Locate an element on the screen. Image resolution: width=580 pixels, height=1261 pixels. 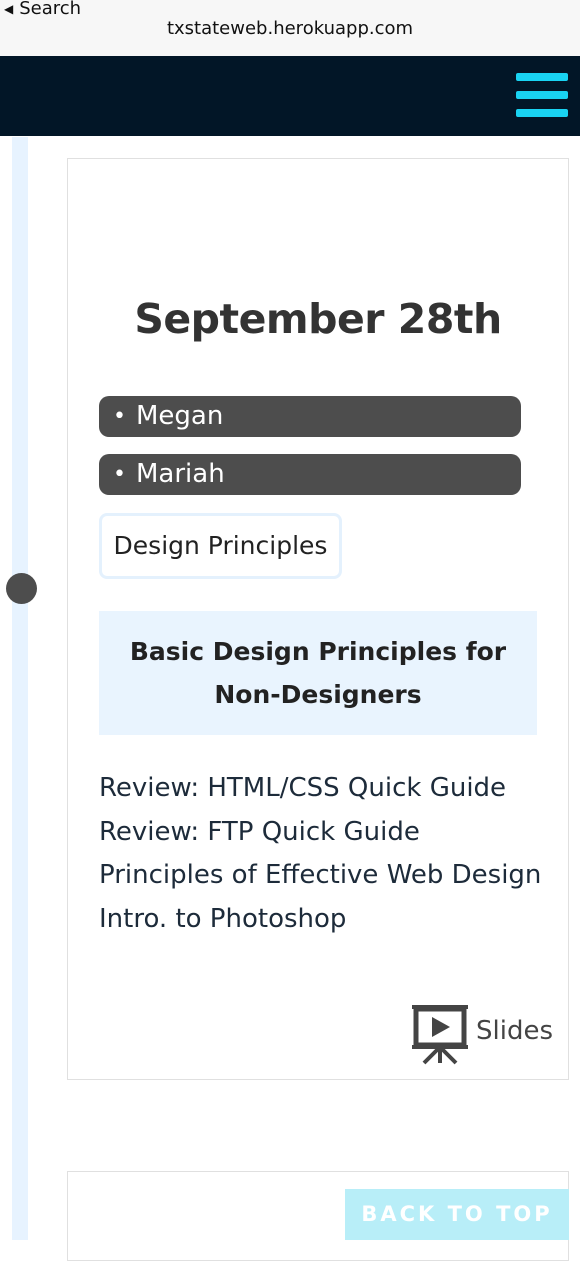
presenter-badge: • Mariah is located at coordinates (310, 474).